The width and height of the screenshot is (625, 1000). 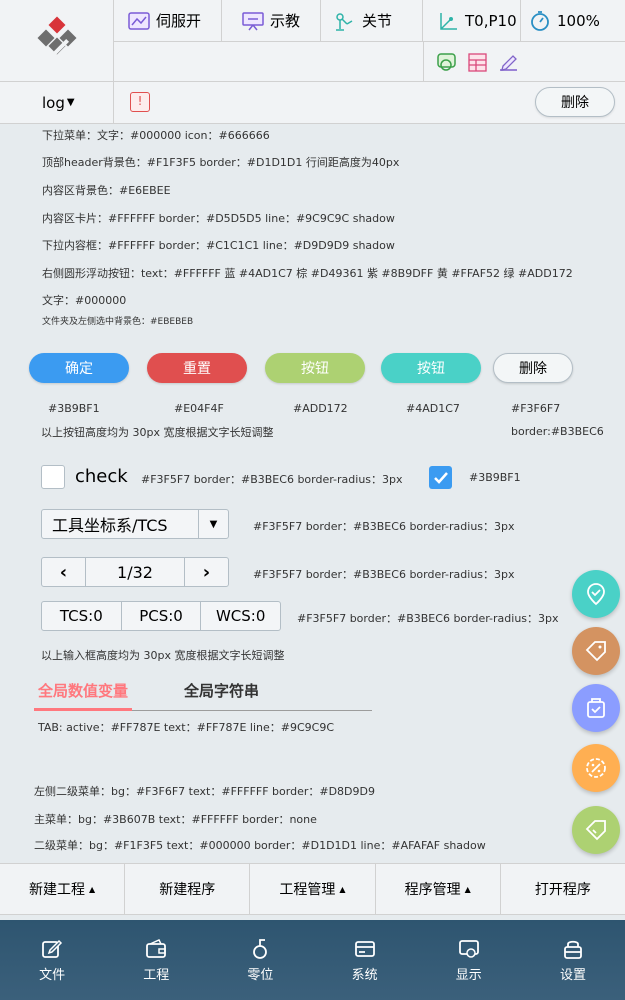 I want to click on delete-button: 删除, so click(x=533, y=368).